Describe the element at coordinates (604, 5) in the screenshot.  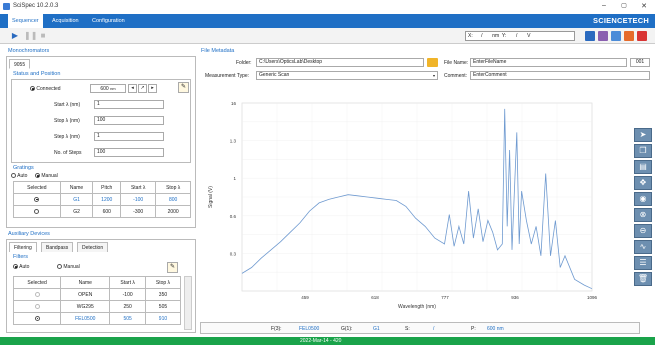
I see `minimize-button: –` at that location.